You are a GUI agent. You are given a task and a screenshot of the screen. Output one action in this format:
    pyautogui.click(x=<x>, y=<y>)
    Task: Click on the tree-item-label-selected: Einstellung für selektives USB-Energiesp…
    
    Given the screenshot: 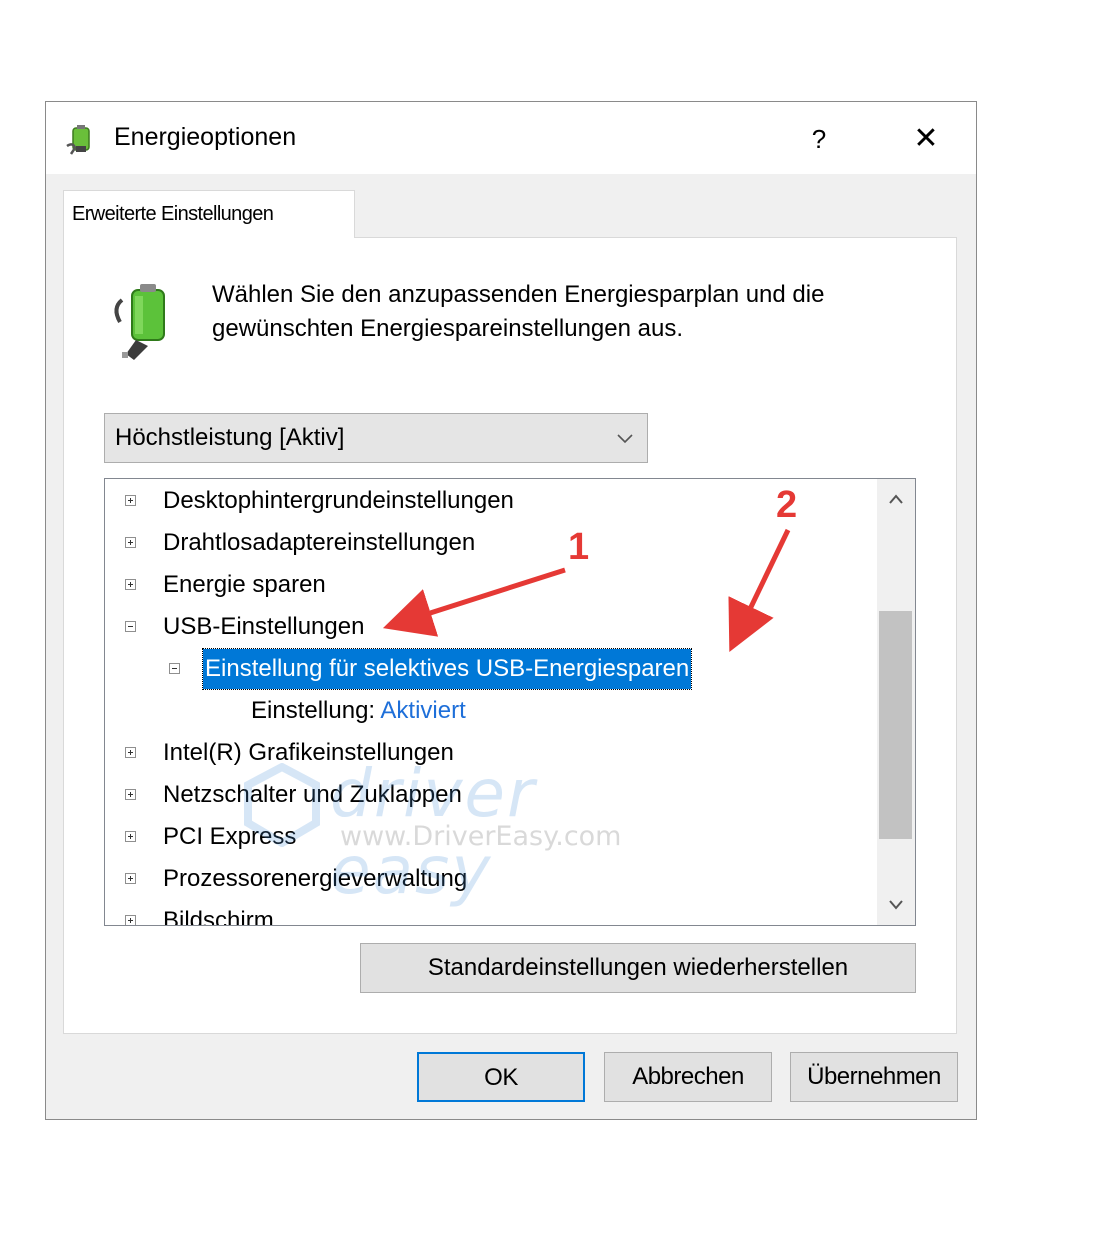 What is the action you would take?
    pyautogui.click(x=447, y=669)
    